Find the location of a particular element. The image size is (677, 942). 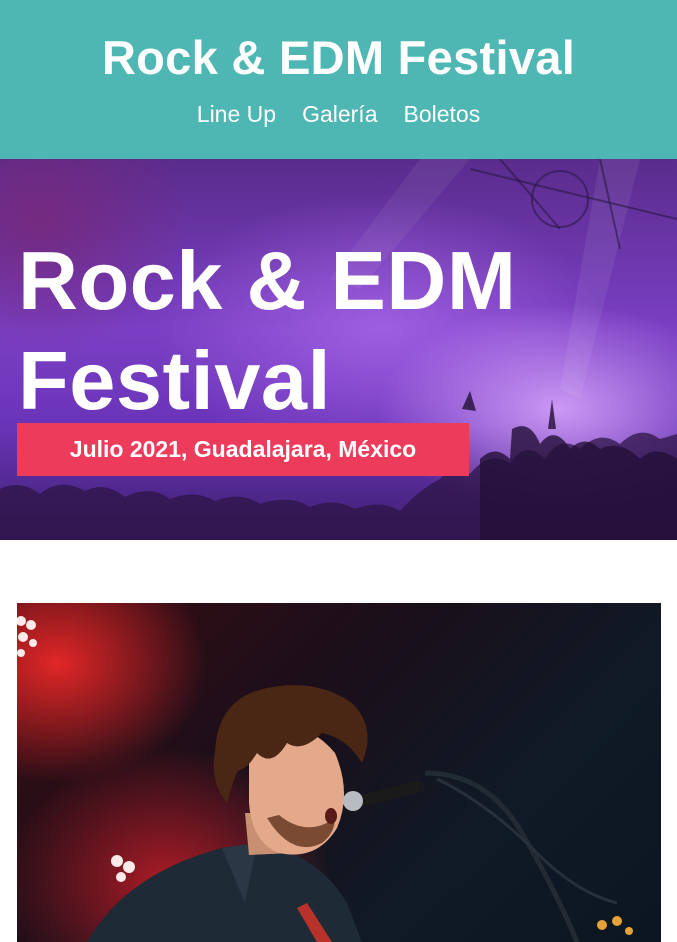

main-nav: Line Up Galería Boletos is located at coordinates (338, 114).